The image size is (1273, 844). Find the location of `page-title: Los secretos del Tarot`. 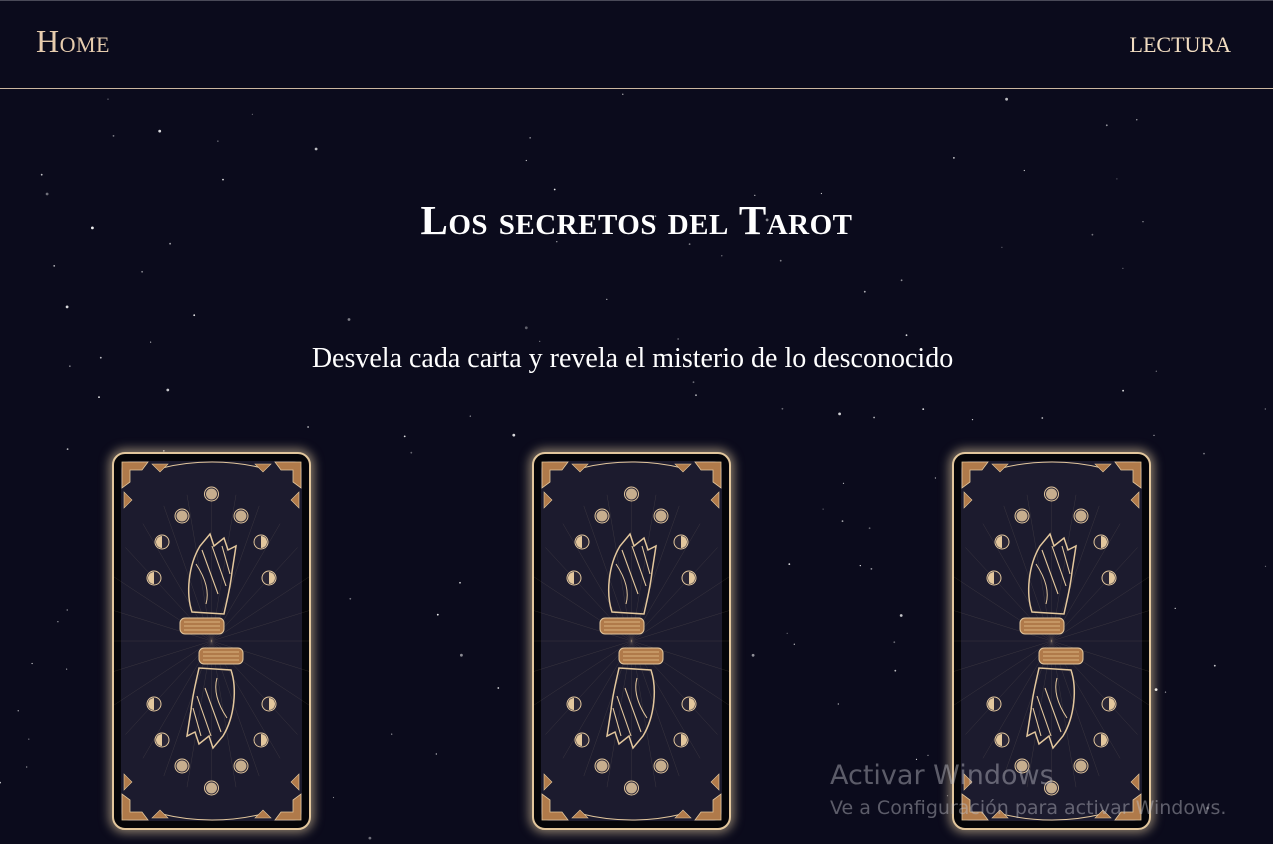

page-title: Los secretos del Tarot is located at coordinates (636, 220).